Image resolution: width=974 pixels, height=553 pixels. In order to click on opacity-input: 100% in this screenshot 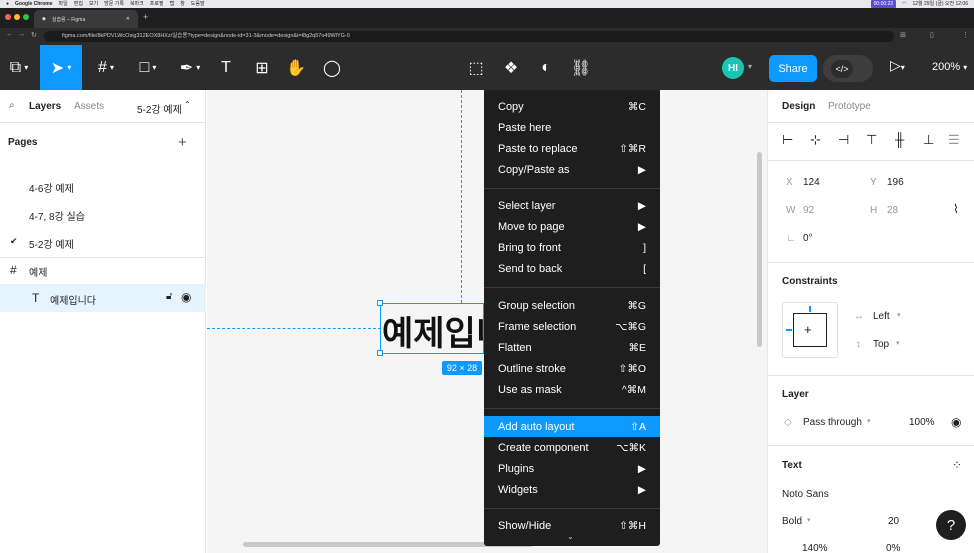, I will do `click(922, 422)`.